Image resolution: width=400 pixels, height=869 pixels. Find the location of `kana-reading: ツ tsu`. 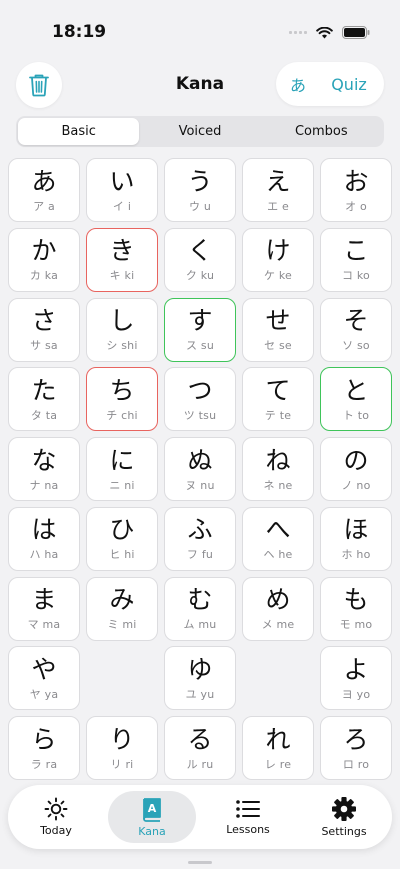

kana-reading: ツ tsu is located at coordinates (200, 415).